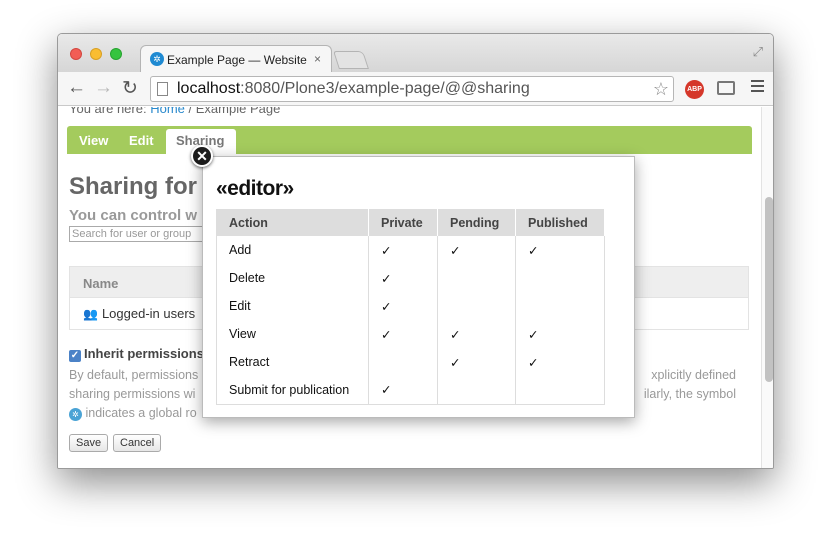 The height and width of the screenshot is (549, 831). I want to click on hamburger-menu-icon, so click(757, 88).